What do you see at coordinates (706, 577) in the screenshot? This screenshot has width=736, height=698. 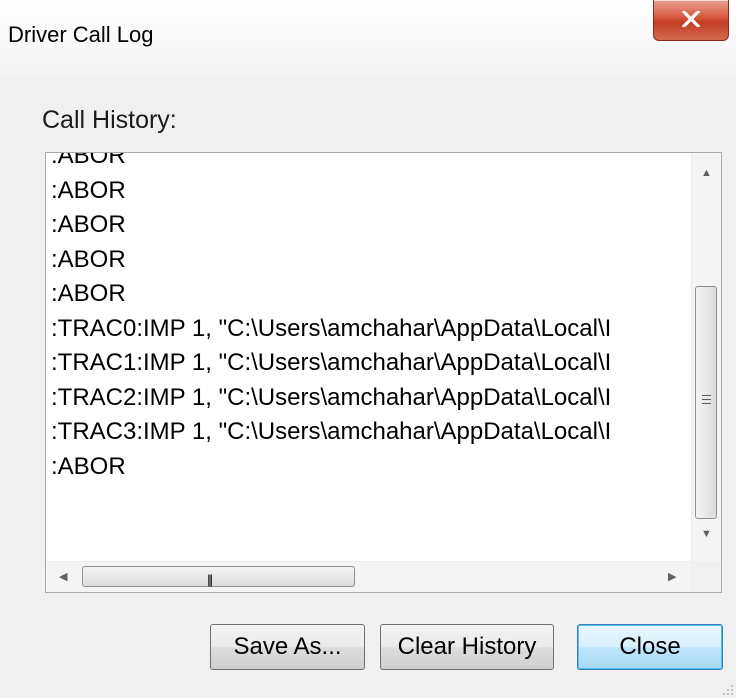 I see `scrollbar-corner` at bounding box center [706, 577].